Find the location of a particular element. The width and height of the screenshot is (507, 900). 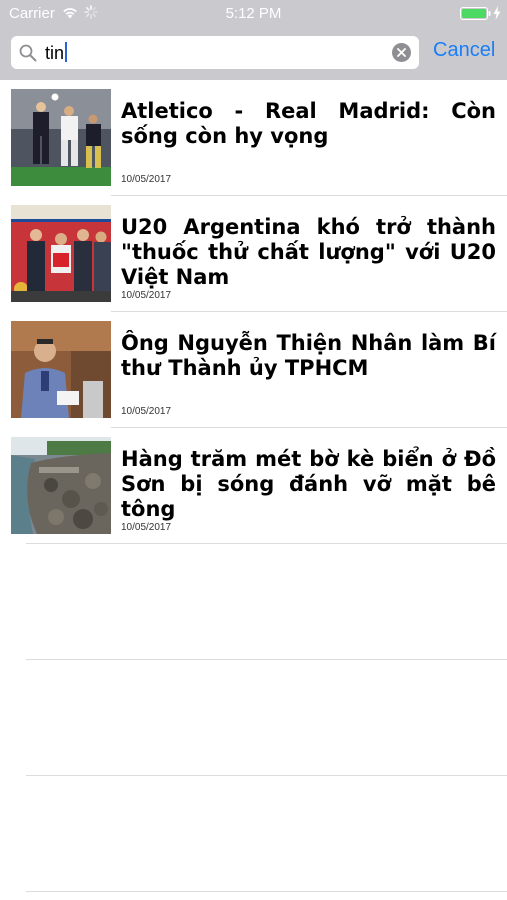

article-thumbnail-football-match is located at coordinates (61, 137).